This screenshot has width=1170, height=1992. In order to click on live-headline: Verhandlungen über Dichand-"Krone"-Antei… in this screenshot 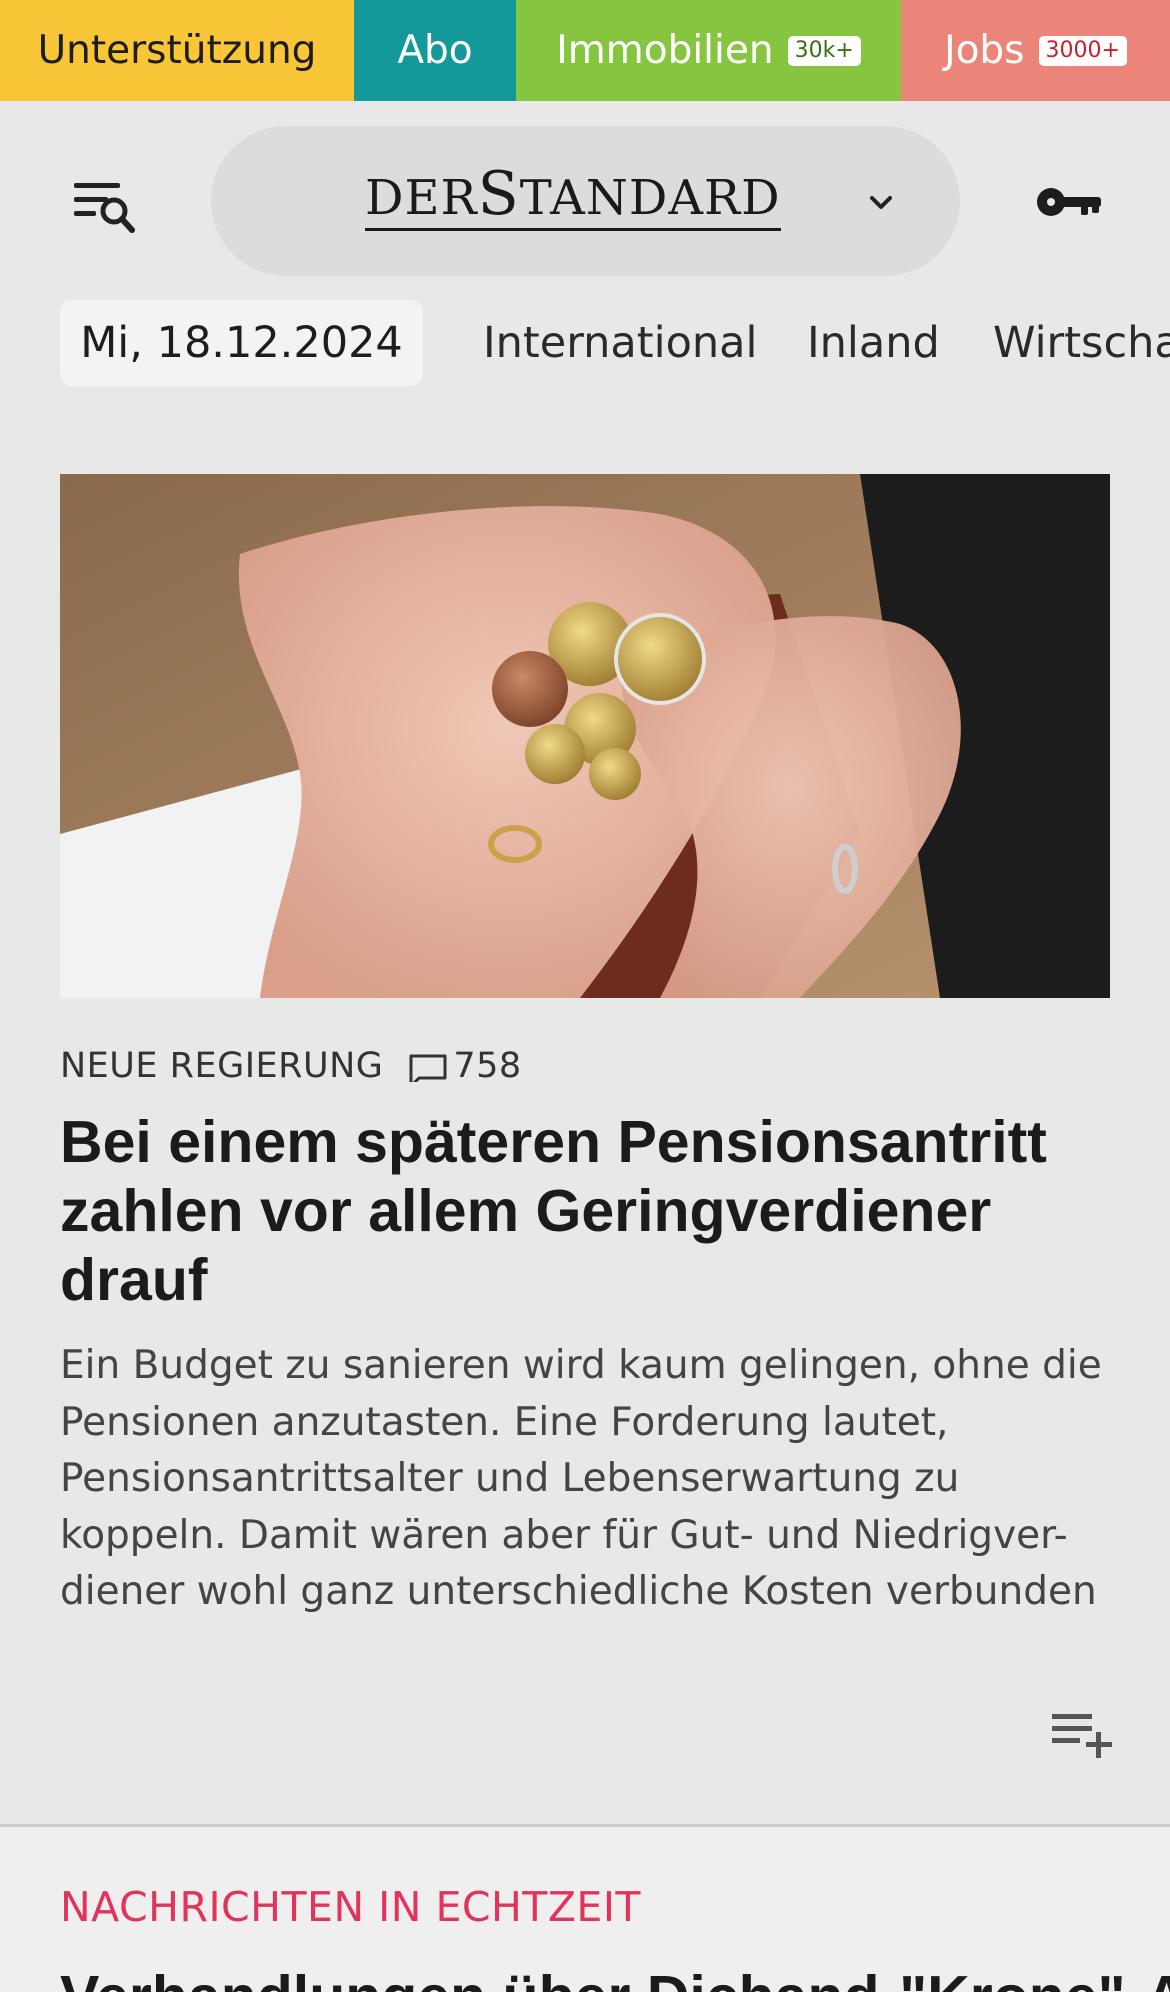, I will do `click(615, 1977)`.